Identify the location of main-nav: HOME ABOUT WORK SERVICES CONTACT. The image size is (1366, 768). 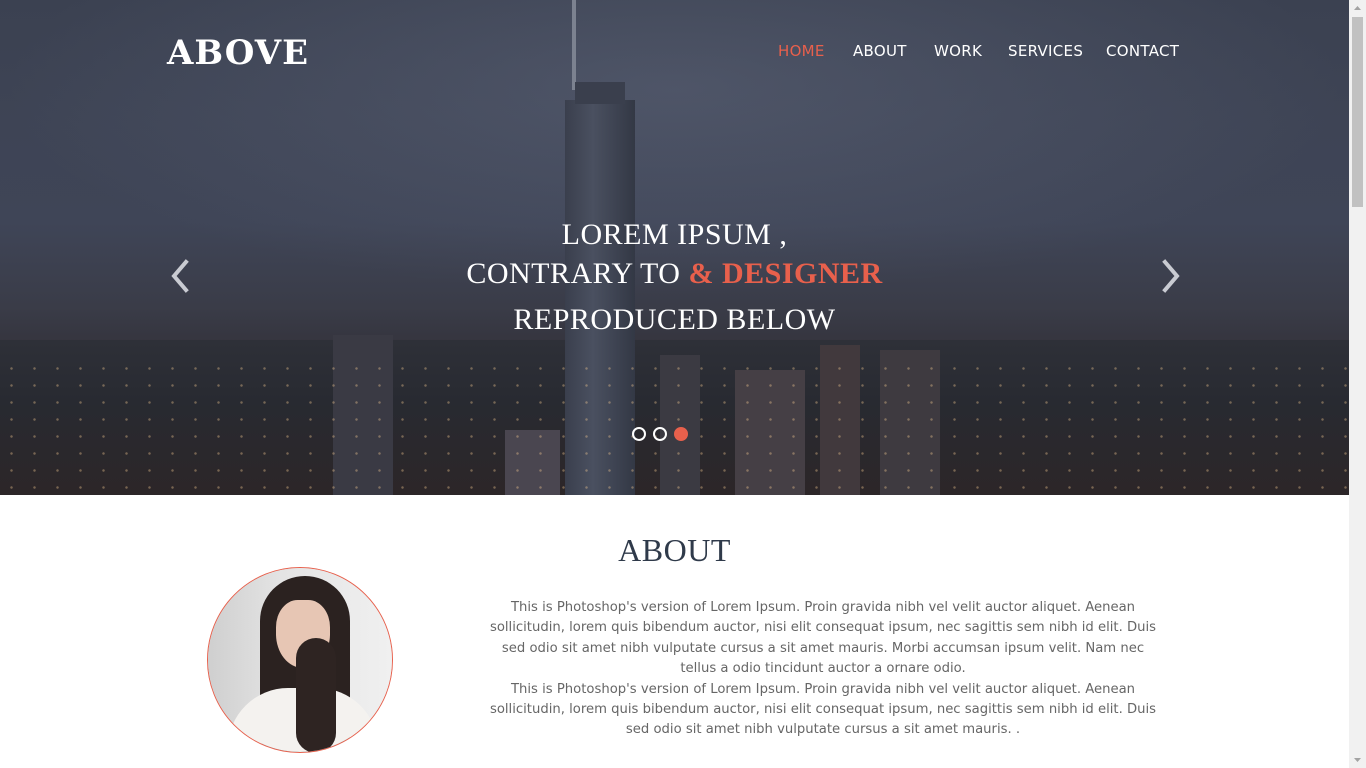
(674, 53).